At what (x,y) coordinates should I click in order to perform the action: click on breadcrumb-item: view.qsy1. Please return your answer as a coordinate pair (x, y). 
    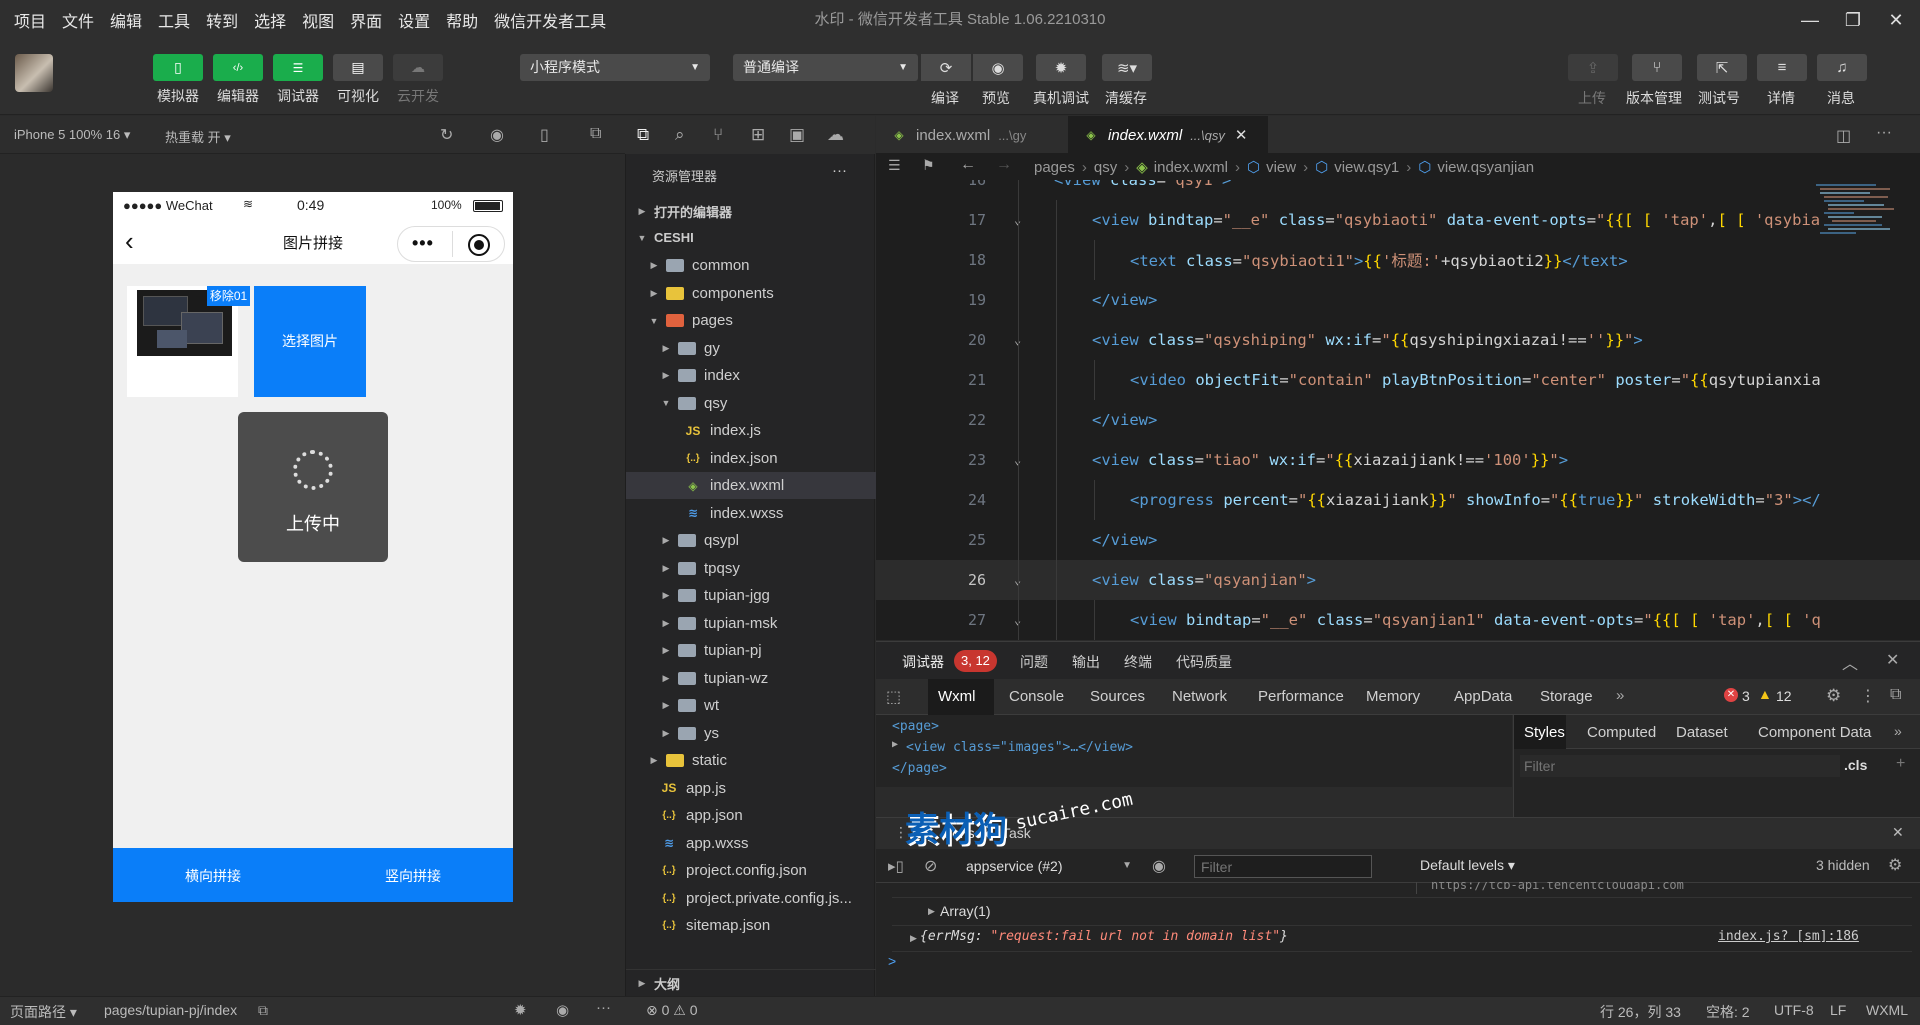
    Looking at the image, I should click on (1366, 167).